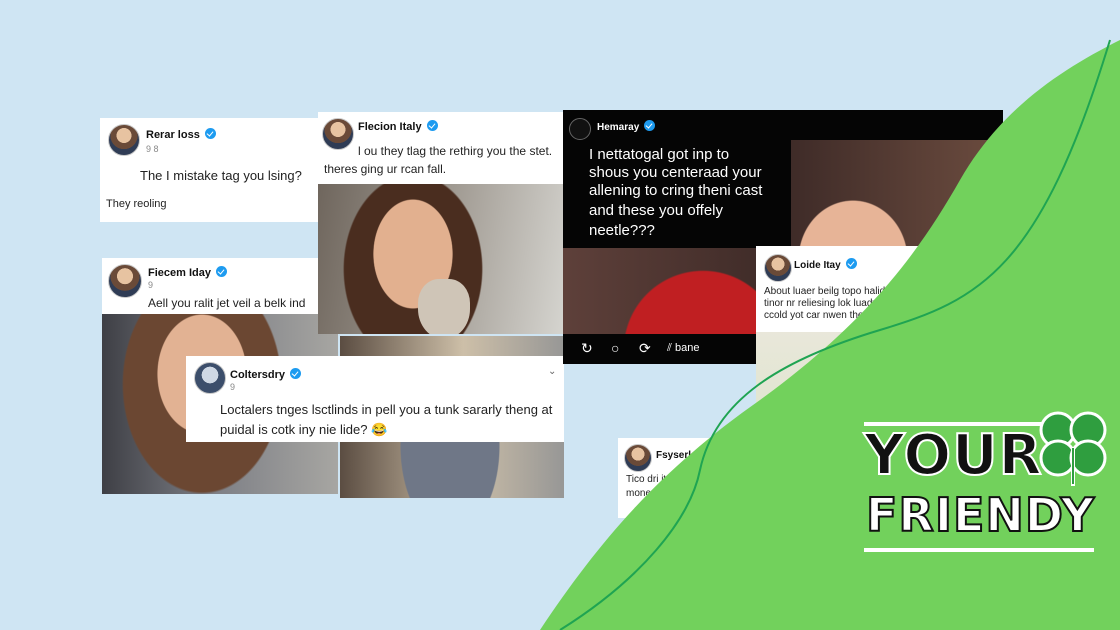  Describe the element at coordinates (953, 455) in the screenshot. I see `logo-line-1: YOUR` at that location.